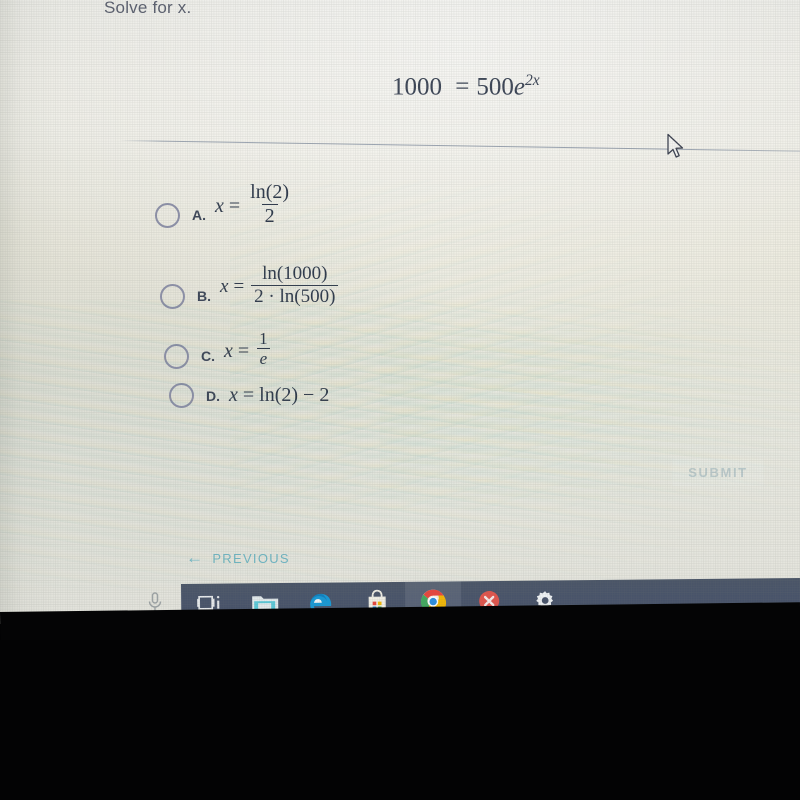 The width and height of the screenshot is (800, 800). Describe the element at coordinates (269, 215) in the screenshot. I see `option-a-denominator: 2` at that location.